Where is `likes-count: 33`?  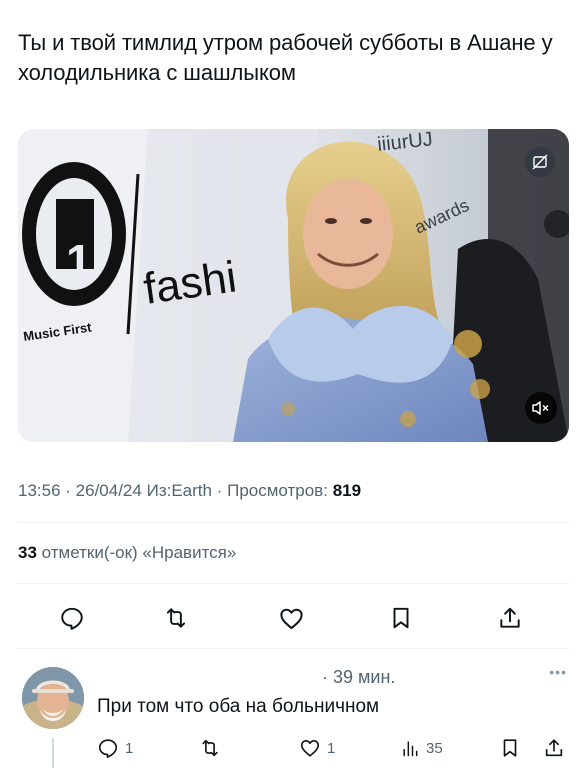 likes-count: 33 is located at coordinates (27, 552).